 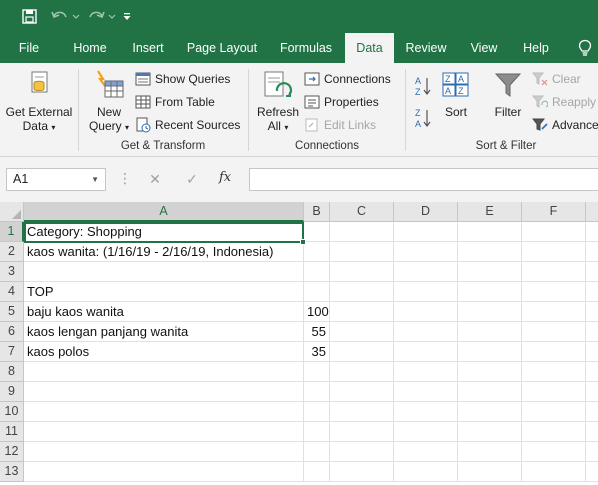 What do you see at coordinates (164, 272) in the screenshot?
I see `cell-a3` at bounding box center [164, 272].